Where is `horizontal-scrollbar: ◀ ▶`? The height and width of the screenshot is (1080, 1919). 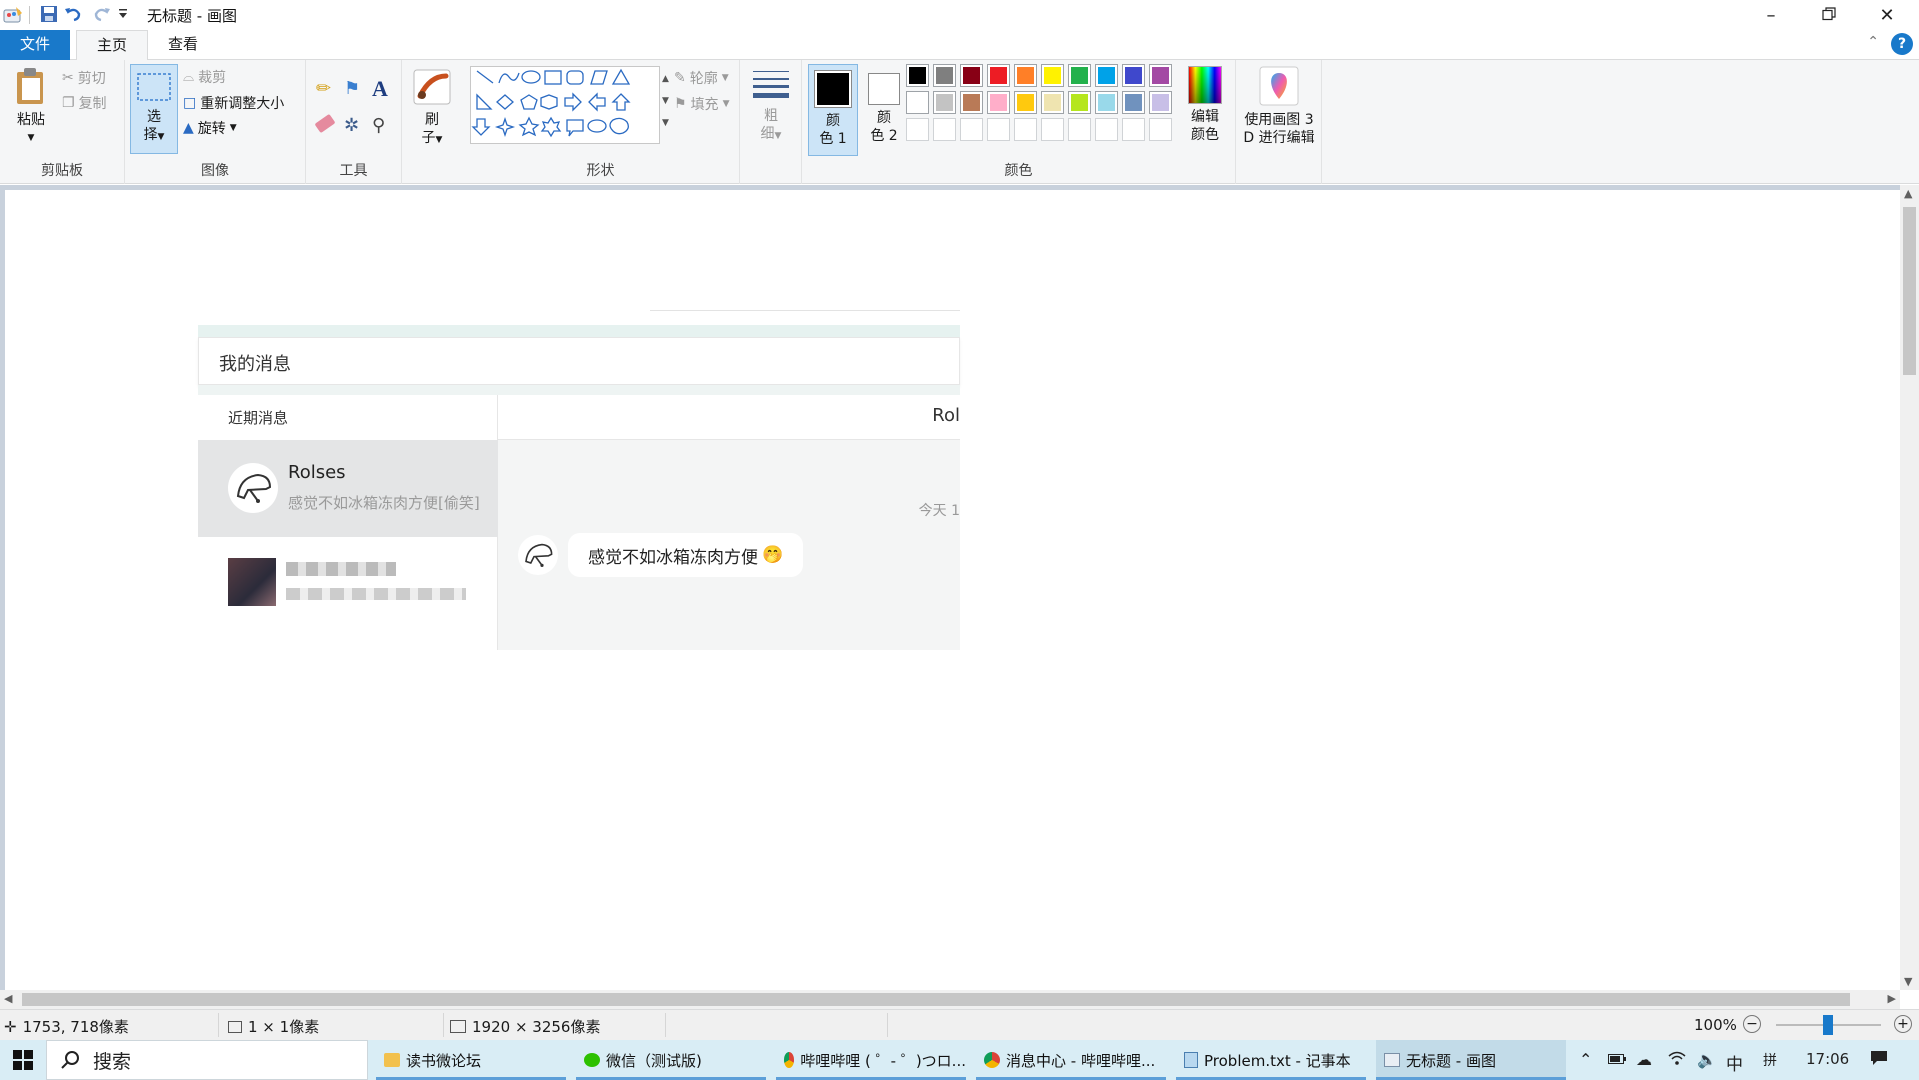
horizontal-scrollbar: ◀ ▶ is located at coordinates (950, 999).